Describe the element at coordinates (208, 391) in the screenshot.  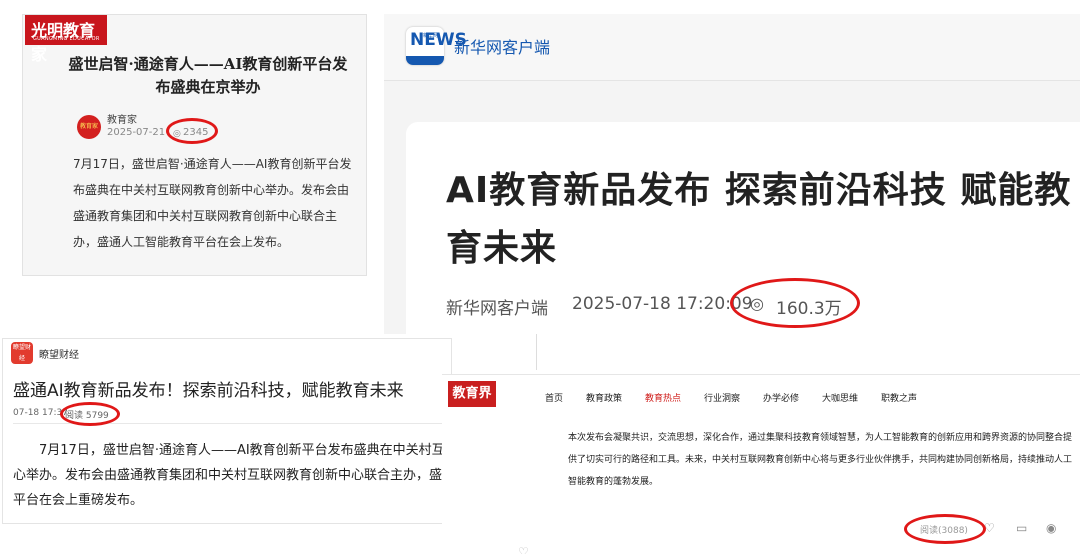
I see `article-title: 盛通AI教育新品发布！探索前沿科技，赋能教育未来` at that location.